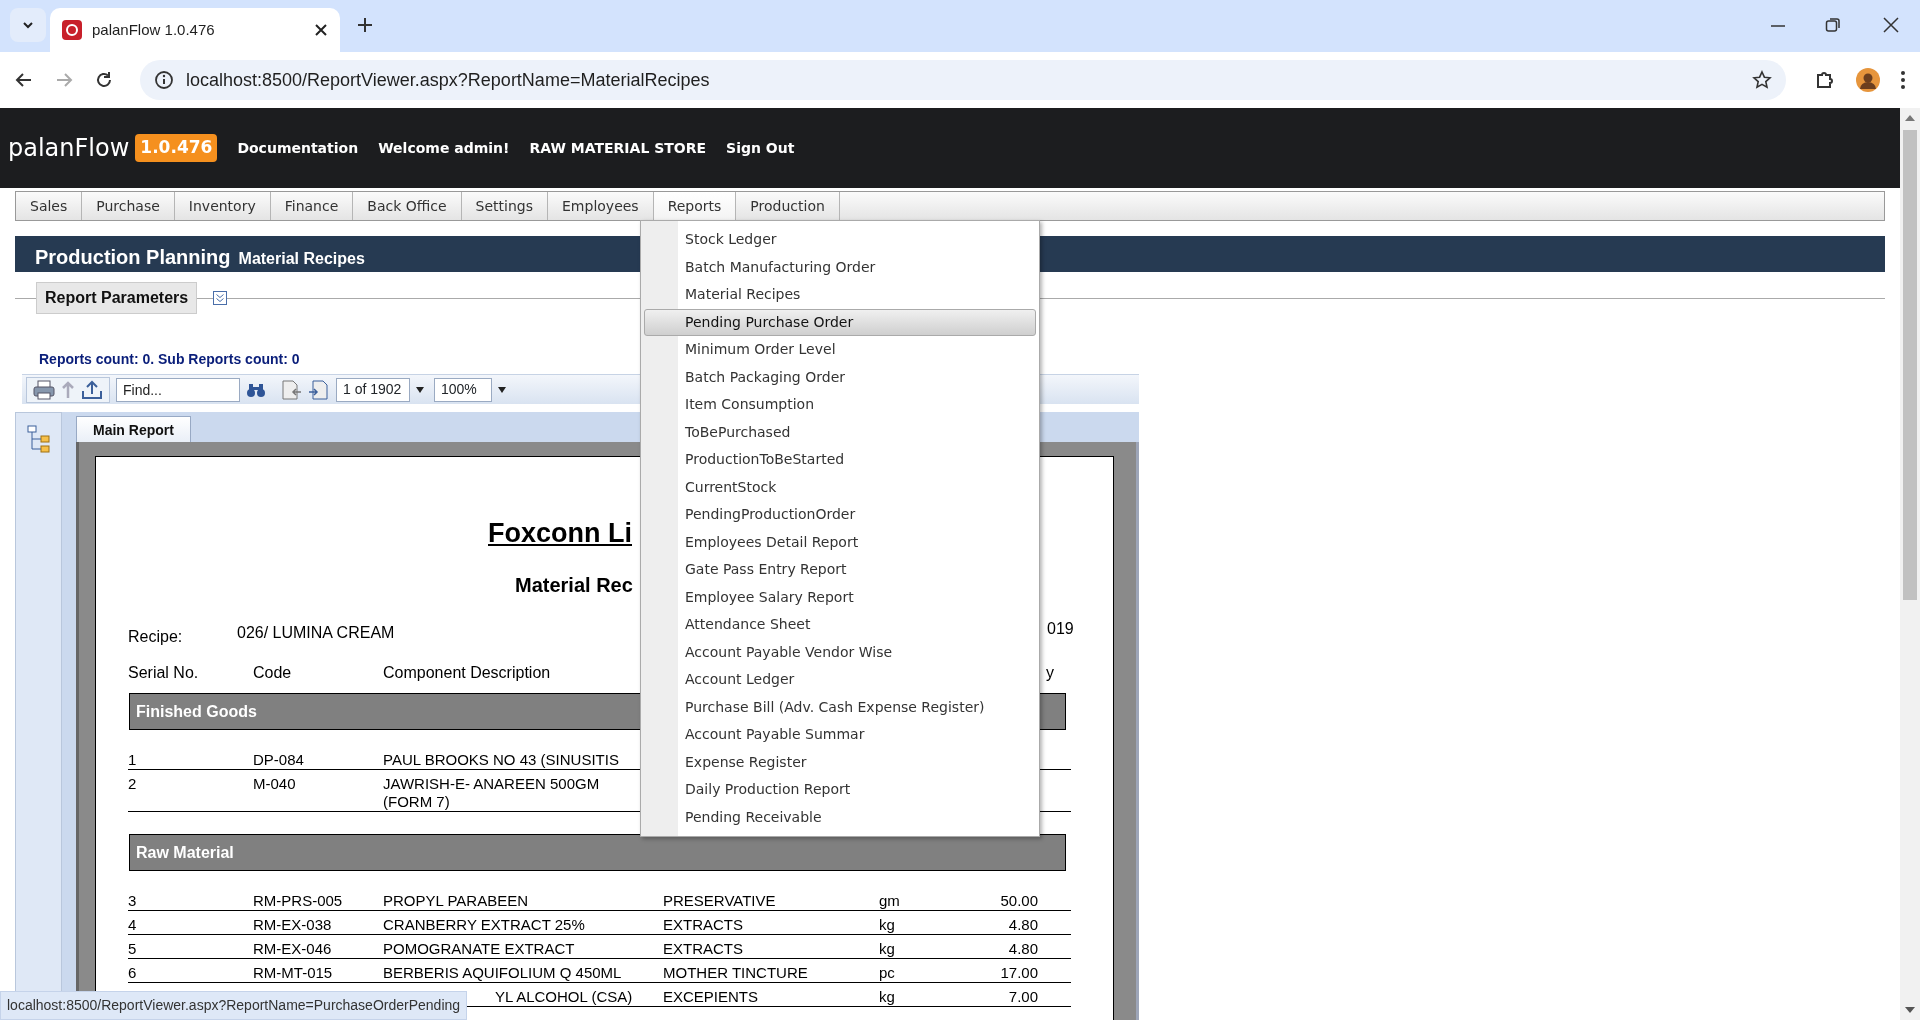  What do you see at coordinates (840, 817) in the screenshot?
I see `menu-entry: Pending Receivable` at bounding box center [840, 817].